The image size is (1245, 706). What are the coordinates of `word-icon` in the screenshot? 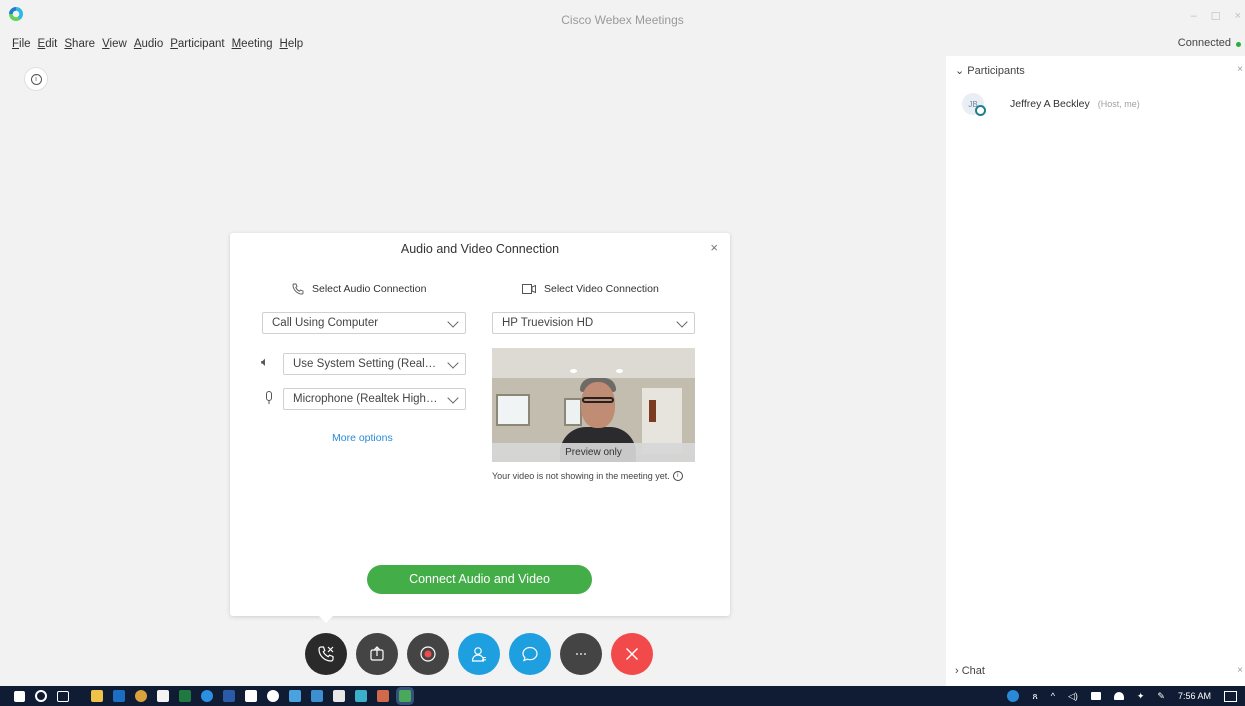 It's located at (229, 696).